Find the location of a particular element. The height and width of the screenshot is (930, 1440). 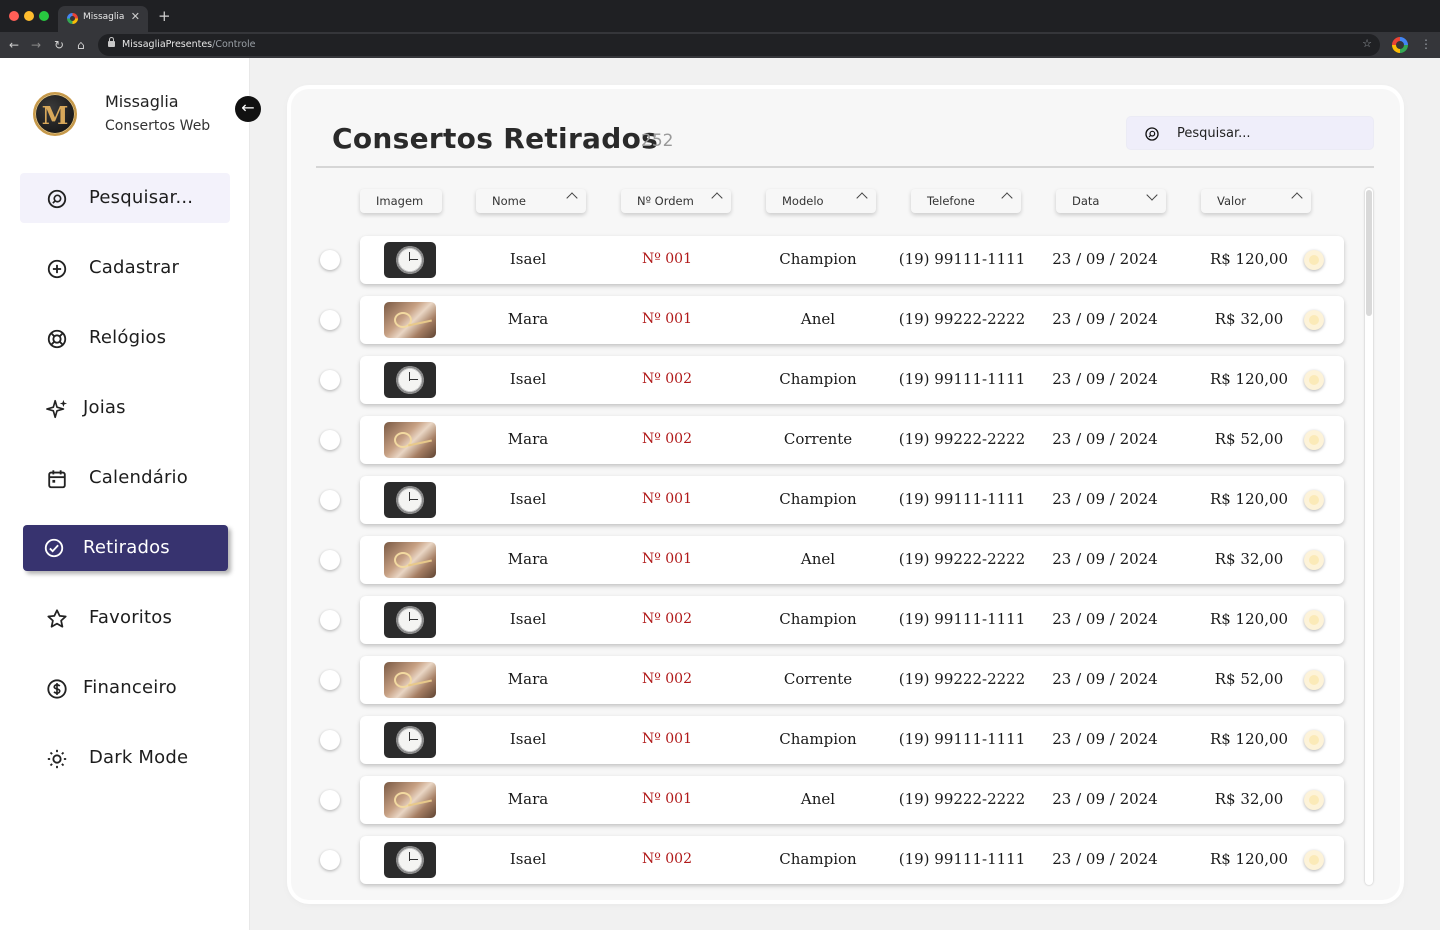

maximize-window-icon is located at coordinates (44, 16).